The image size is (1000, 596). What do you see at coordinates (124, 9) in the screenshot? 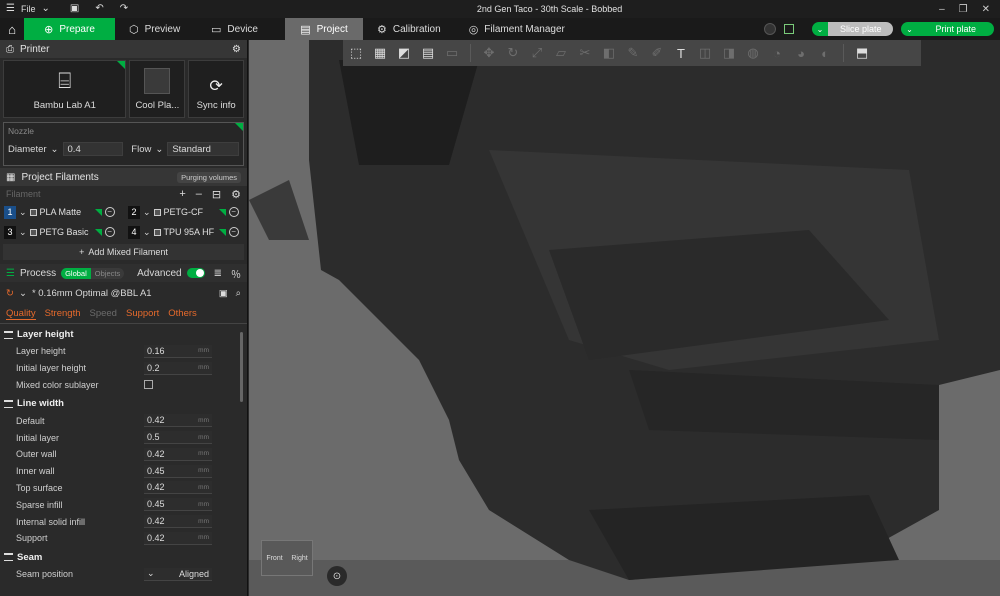
I see `redo-icon: ↷` at bounding box center [124, 9].